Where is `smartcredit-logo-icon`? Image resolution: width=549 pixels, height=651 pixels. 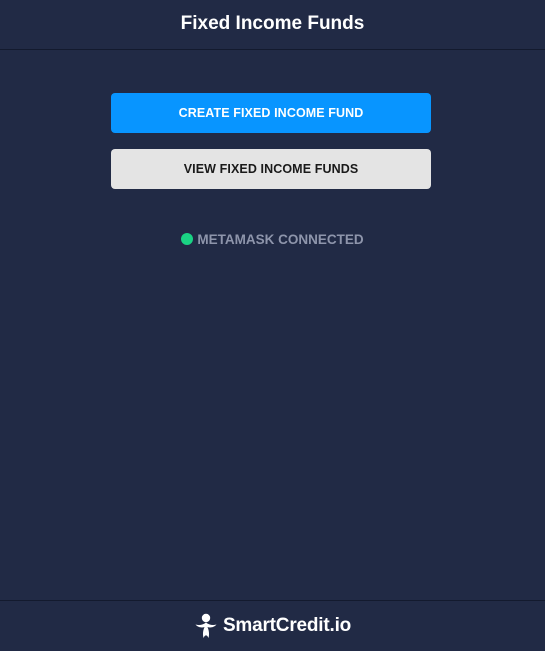 smartcredit-logo-icon is located at coordinates (206, 625).